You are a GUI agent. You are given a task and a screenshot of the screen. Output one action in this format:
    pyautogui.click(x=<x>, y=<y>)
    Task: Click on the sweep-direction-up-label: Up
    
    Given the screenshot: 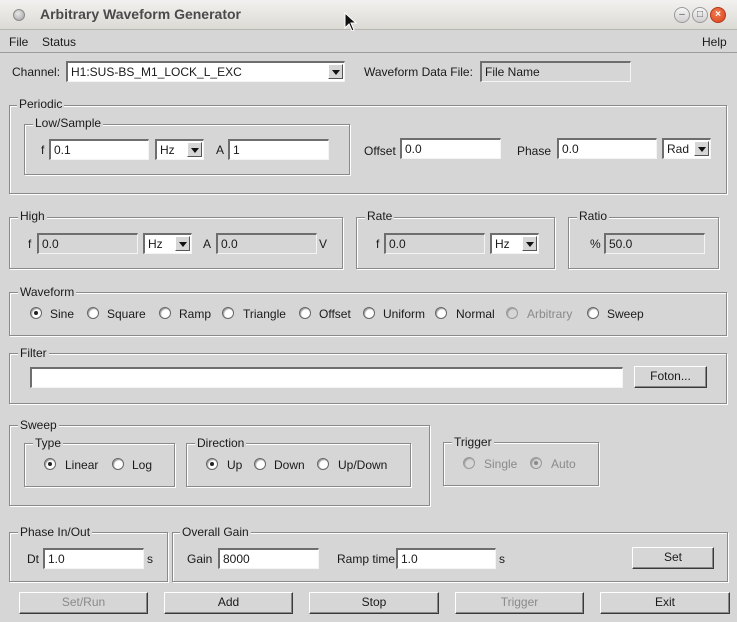 What is the action you would take?
    pyautogui.click(x=235, y=465)
    